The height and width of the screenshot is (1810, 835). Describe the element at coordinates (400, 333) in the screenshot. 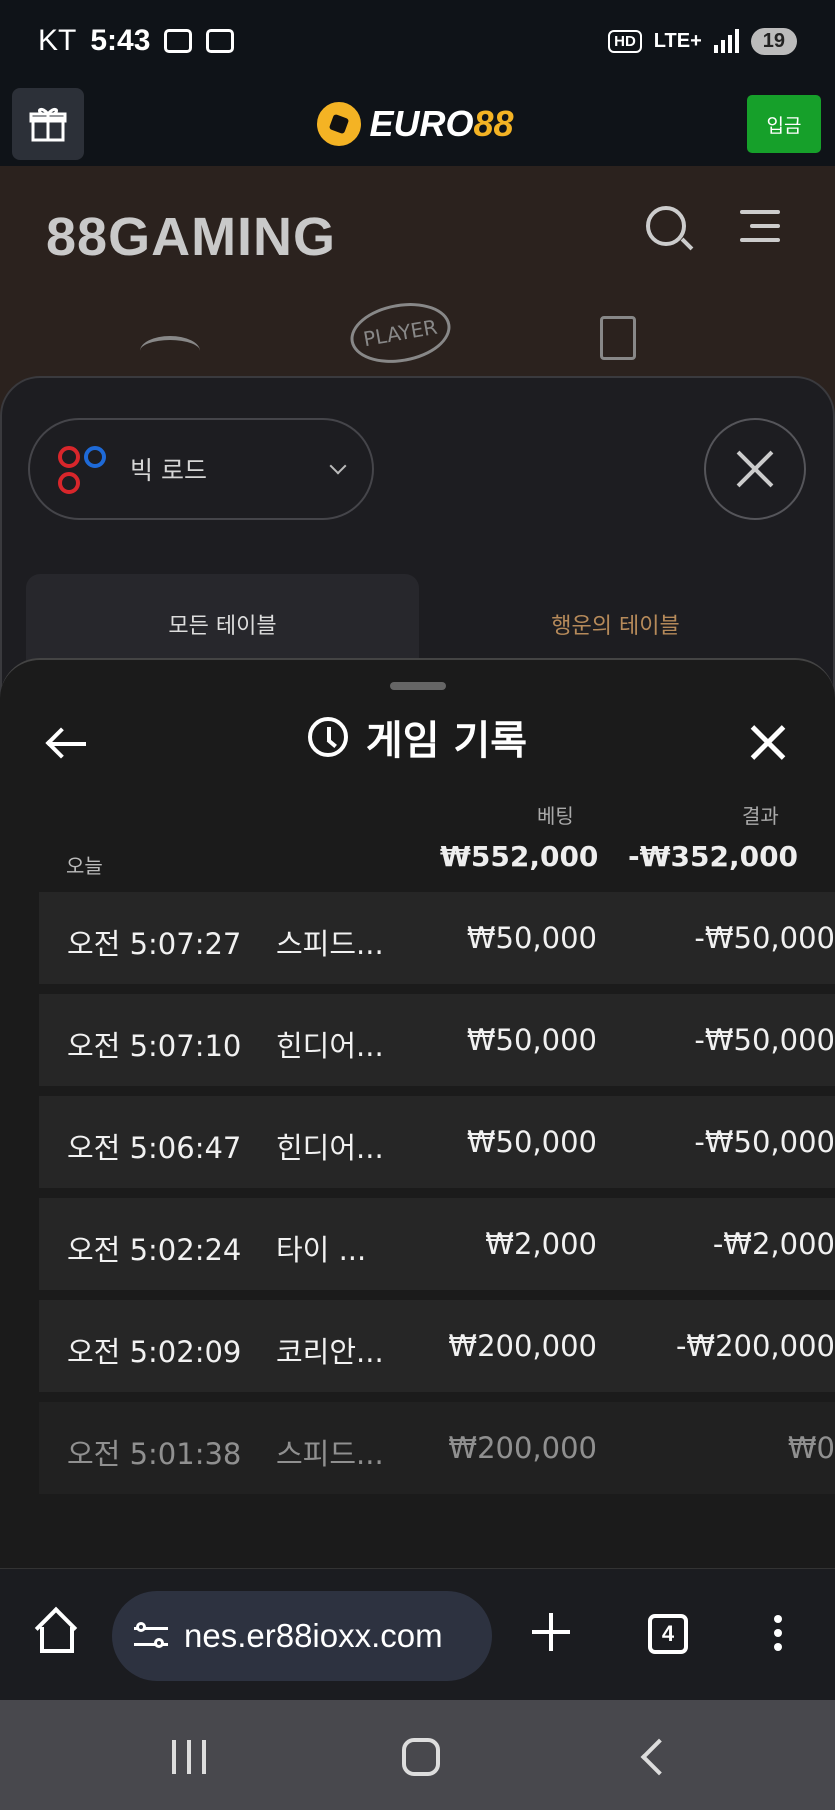

I see `player-badge-icon: PLAYER` at that location.